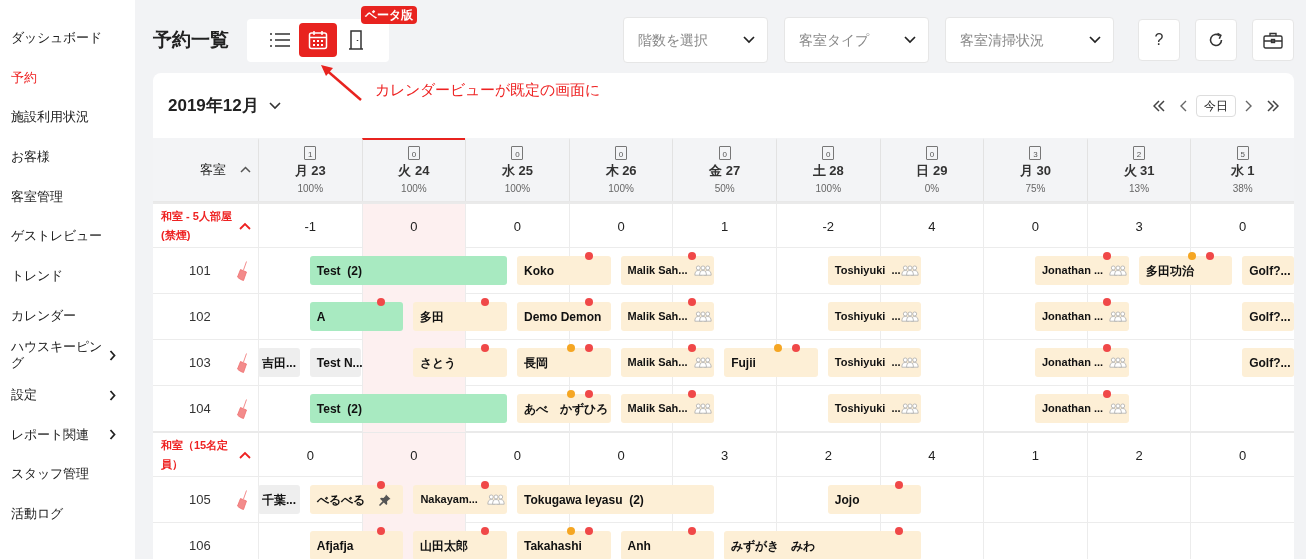 This screenshot has height=559, width=1306. Describe the element at coordinates (67, 276) in the screenshot. I see `sidebar-item: トレンド` at that location.